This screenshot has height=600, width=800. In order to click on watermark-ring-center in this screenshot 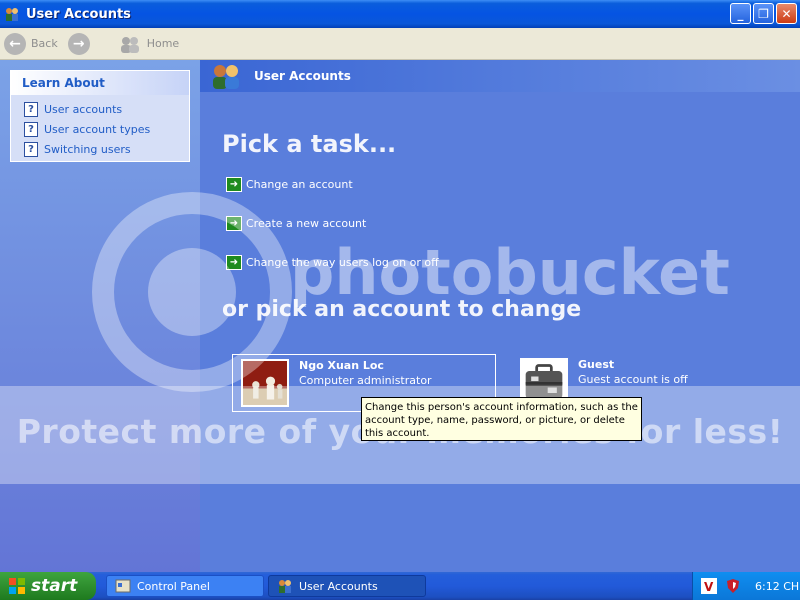, I will do `click(192, 292)`.